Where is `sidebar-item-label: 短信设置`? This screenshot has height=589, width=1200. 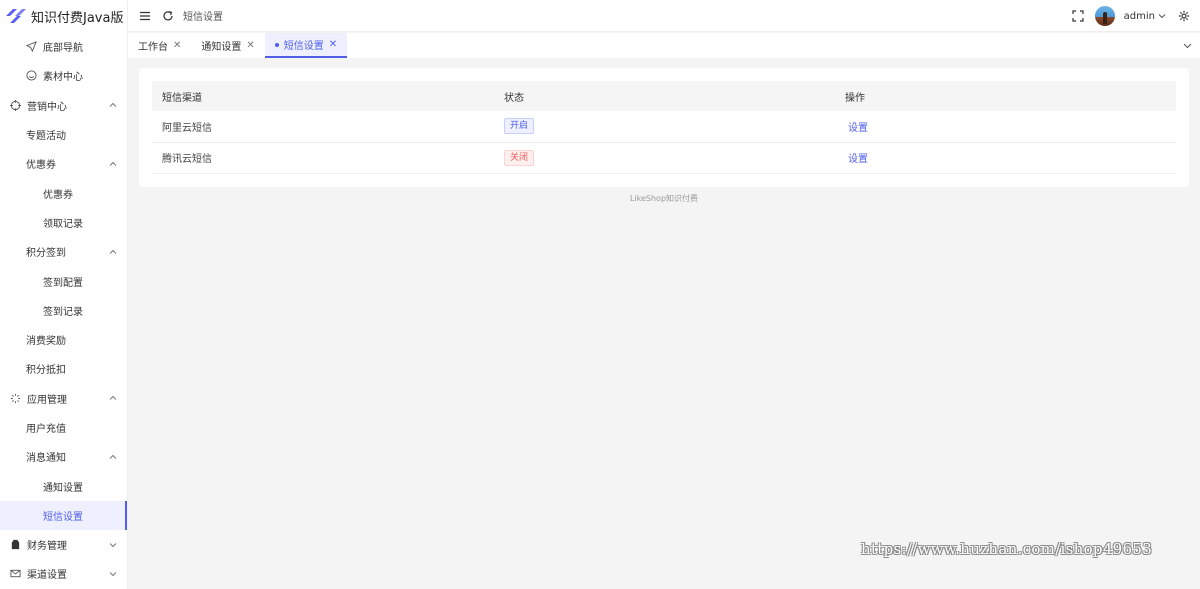 sidebar-item-label: 短信设置 is located at coordinates (63, 517).